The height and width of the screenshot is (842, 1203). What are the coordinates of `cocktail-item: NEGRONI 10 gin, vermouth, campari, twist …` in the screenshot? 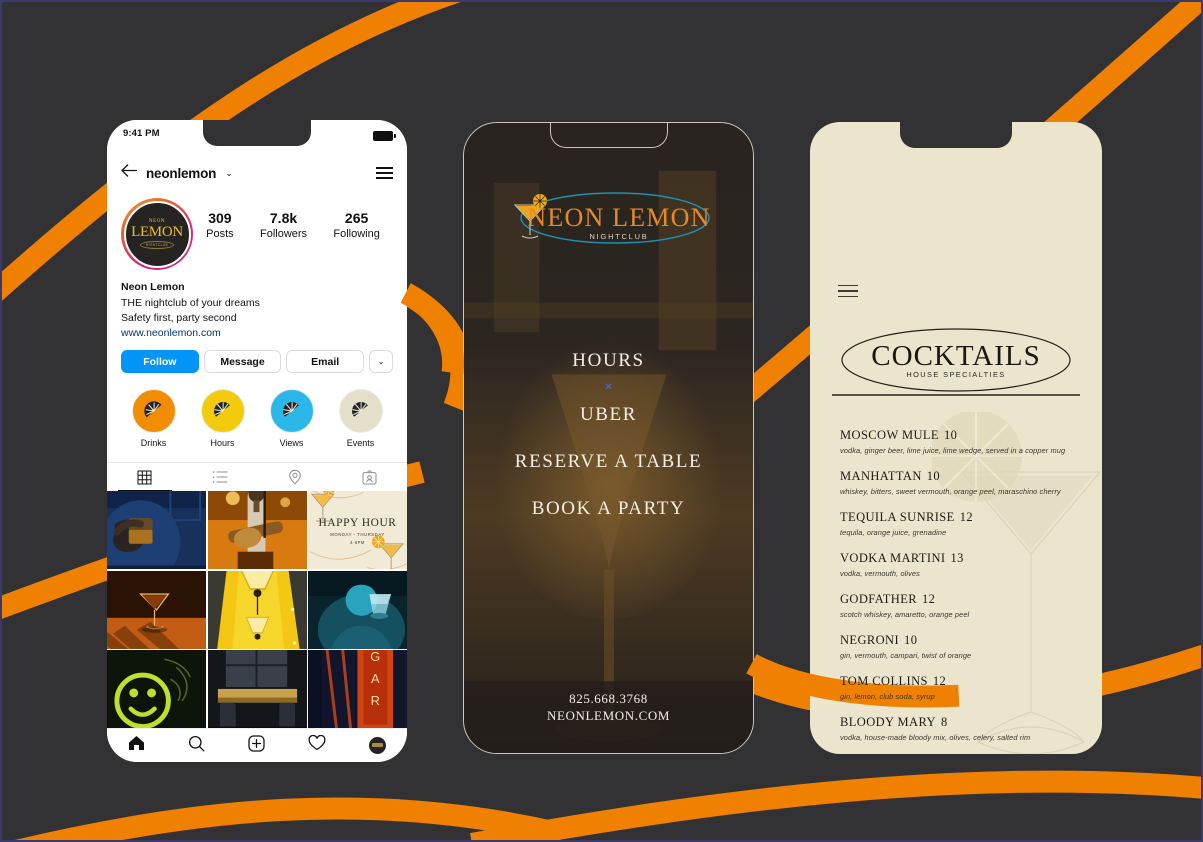 It's located at (962, 646).